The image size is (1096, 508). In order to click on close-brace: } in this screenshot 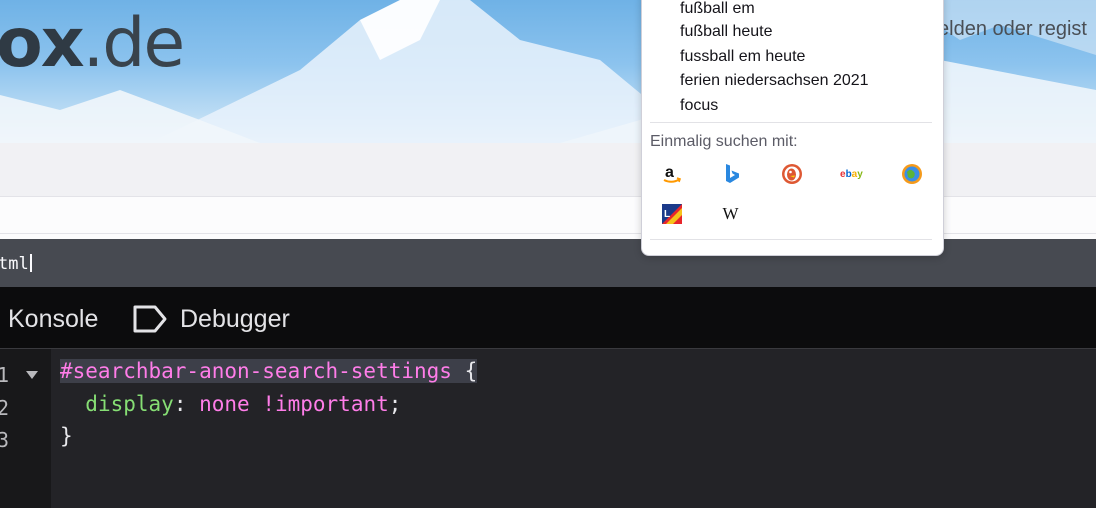, I will do `click(66, 436)`.